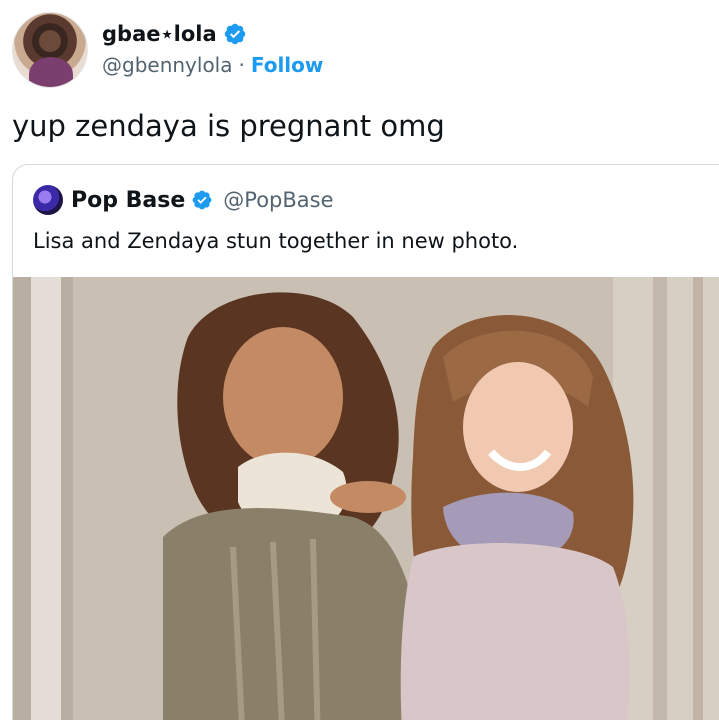 This screenshot has height=720, width=719. I want to click on quoted-tweet-header: Pop Base @PopBase, so click(183, 200).